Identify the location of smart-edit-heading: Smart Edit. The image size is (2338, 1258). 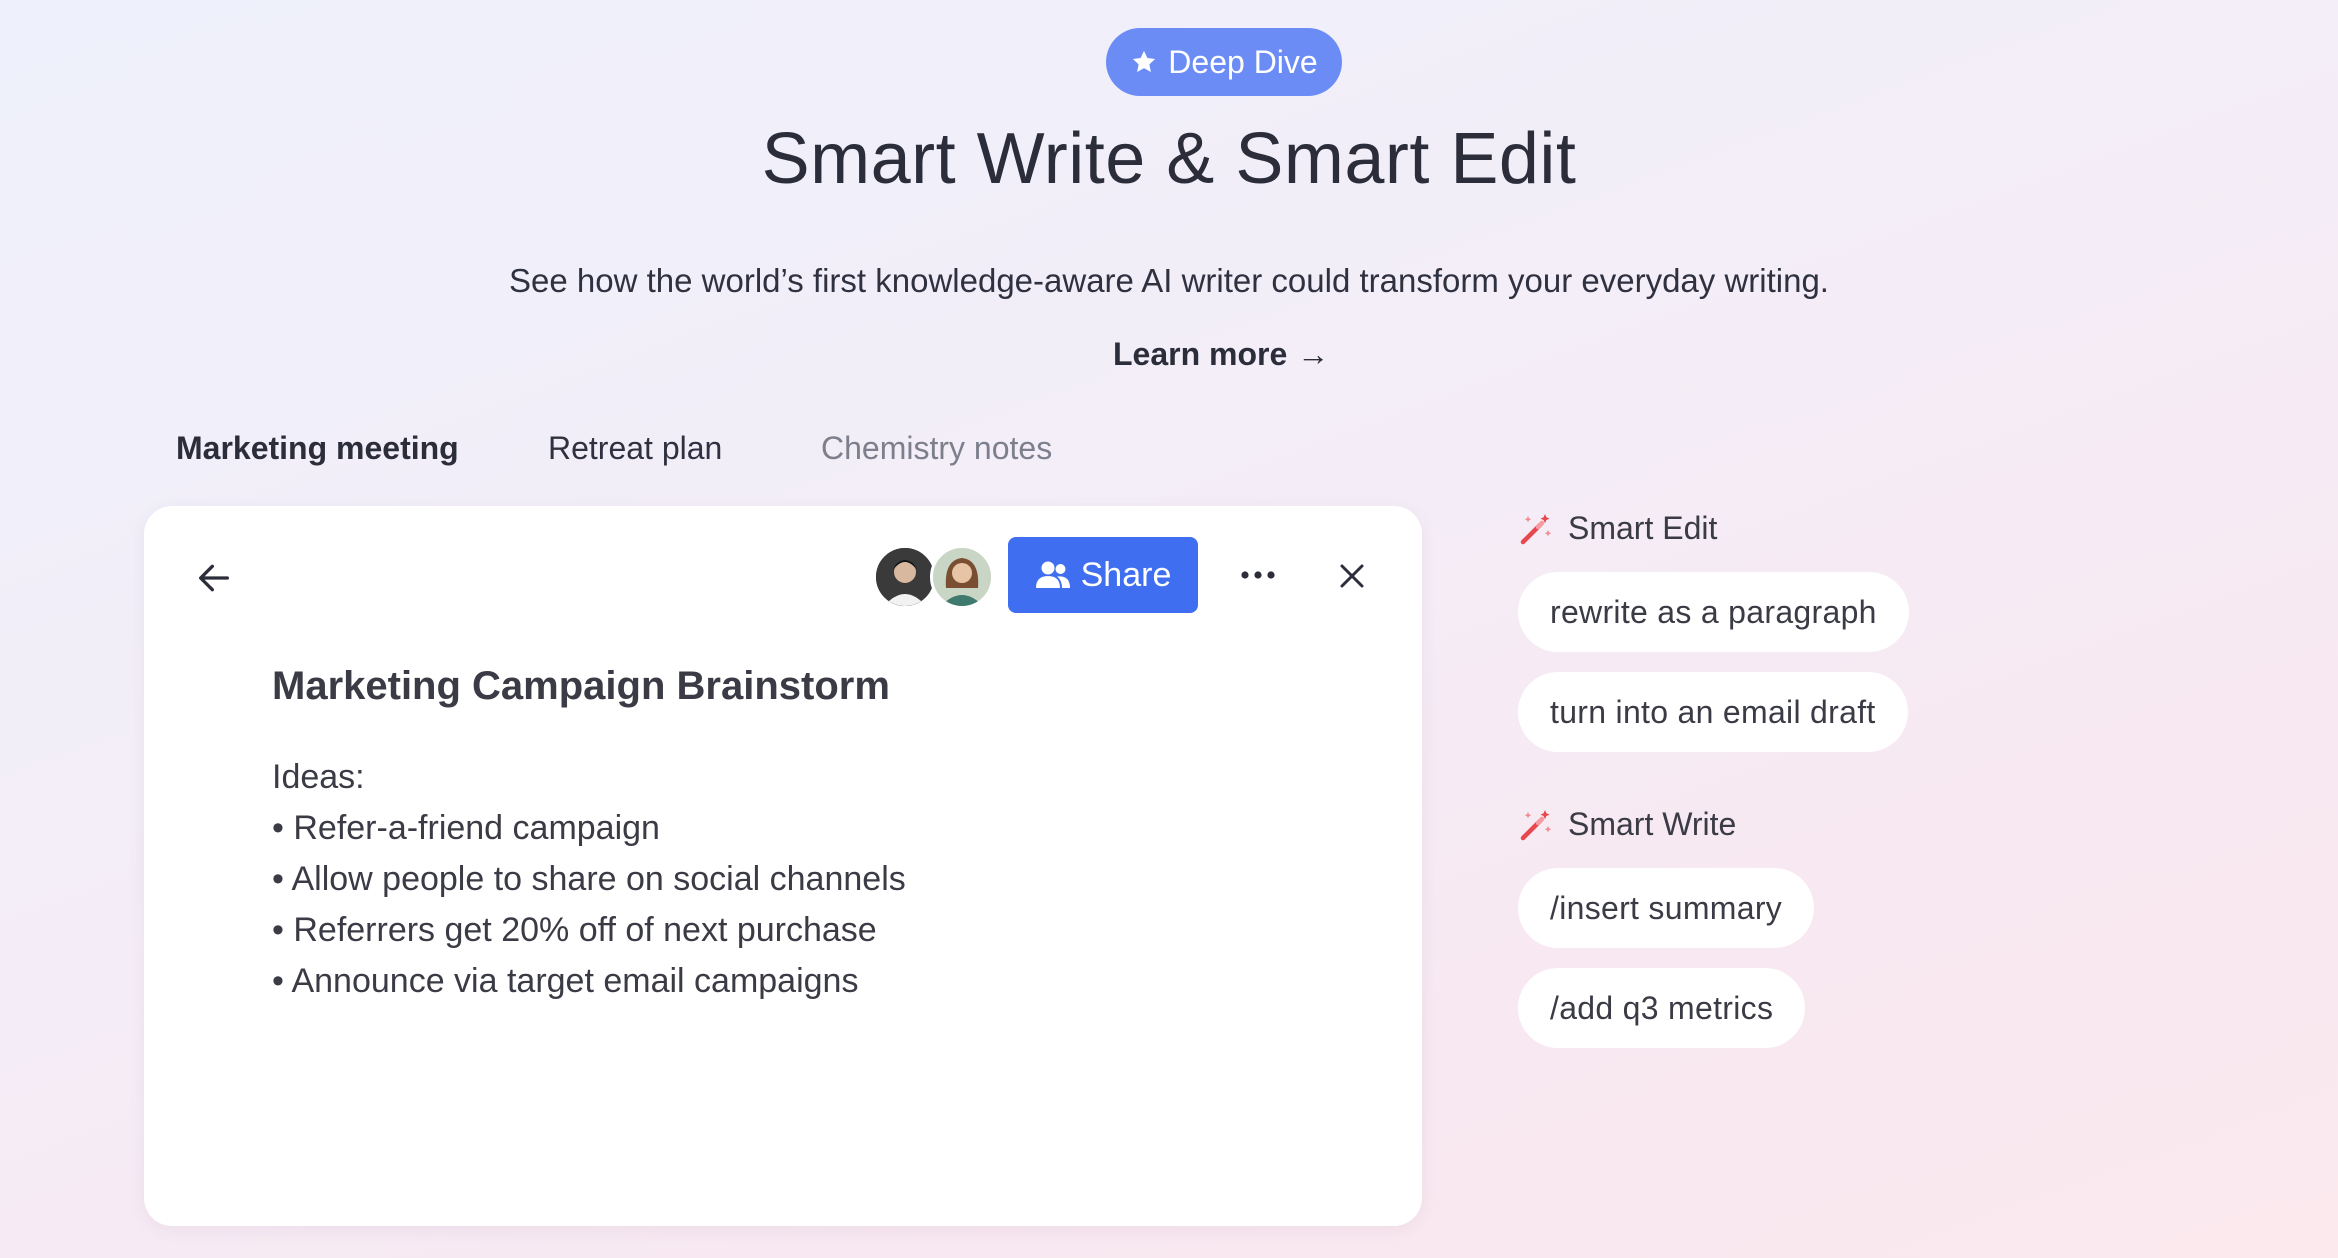
(1617, 528).